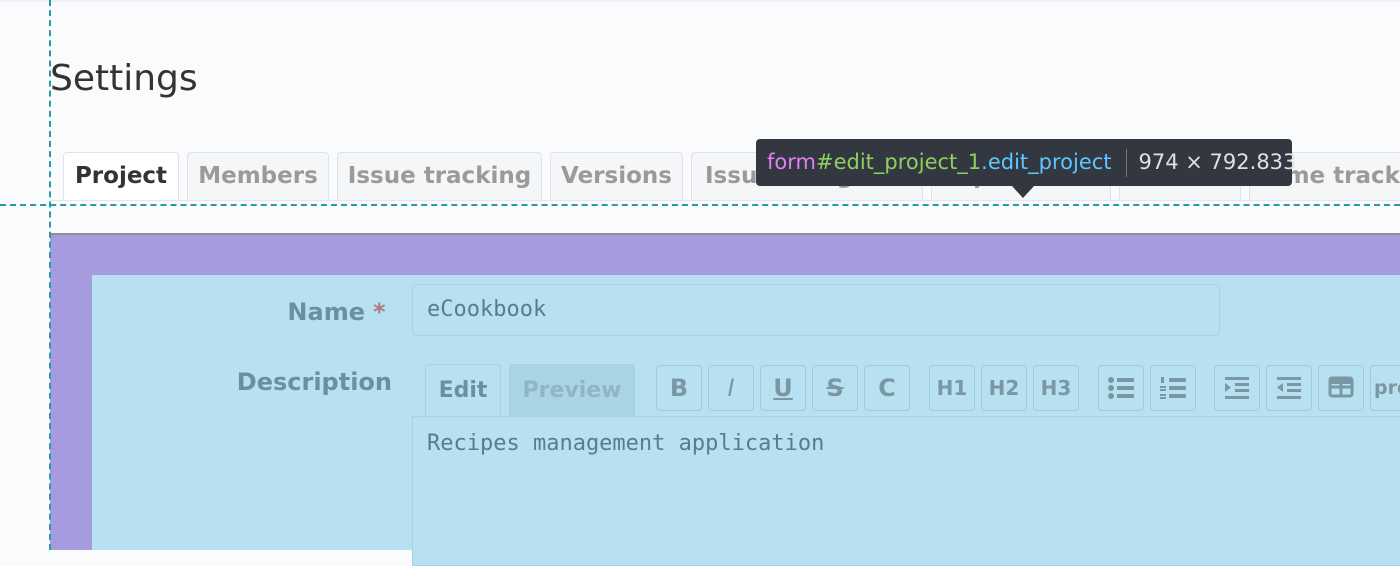 The image size is (1400, 566). What do you see at coordinates (1126, 163) in the screenshot?
I see `inspector-separator` at bounding box center [1126, 163].